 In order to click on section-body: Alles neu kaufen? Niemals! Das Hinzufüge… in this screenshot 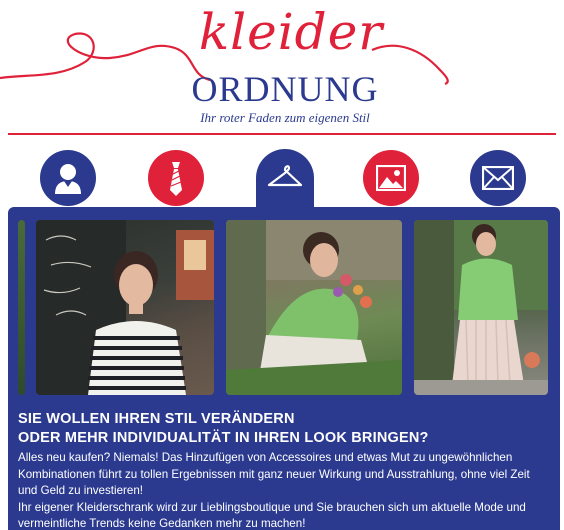, I will do `click(285, 490)`.